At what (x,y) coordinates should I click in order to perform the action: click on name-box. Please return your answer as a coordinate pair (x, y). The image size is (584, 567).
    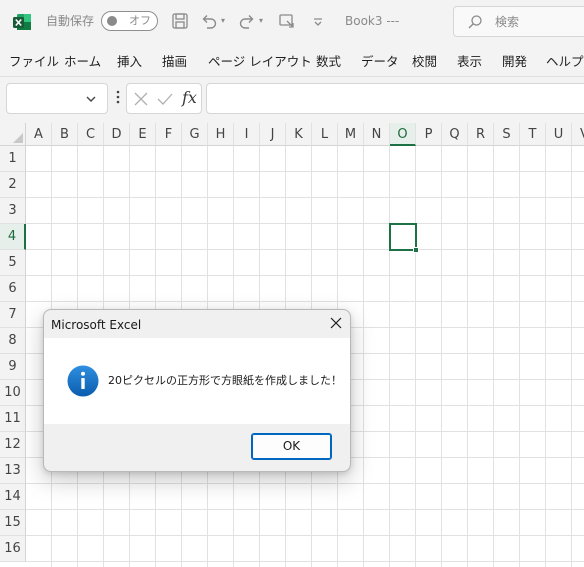
    Looking at the image, I should click on (57, 98).